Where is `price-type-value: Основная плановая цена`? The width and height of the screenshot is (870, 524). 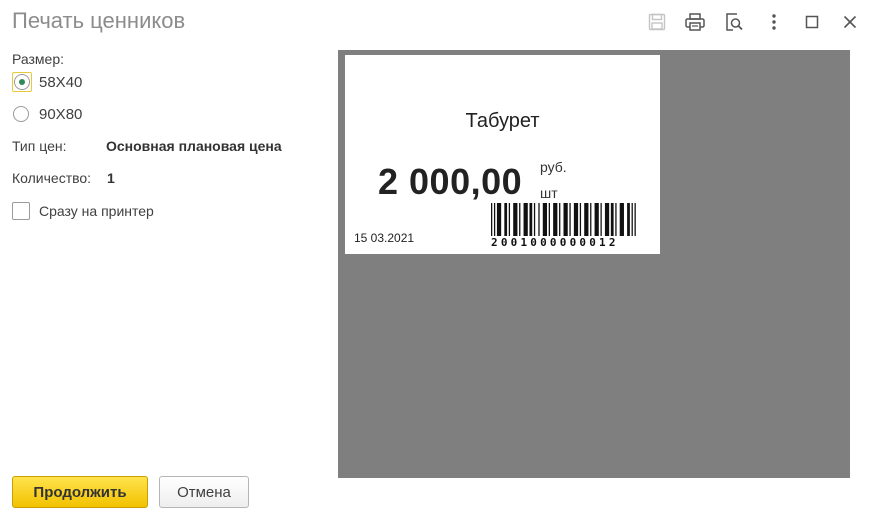 price-type-value: Основная плановая цена is located at coordinates (194, 146).